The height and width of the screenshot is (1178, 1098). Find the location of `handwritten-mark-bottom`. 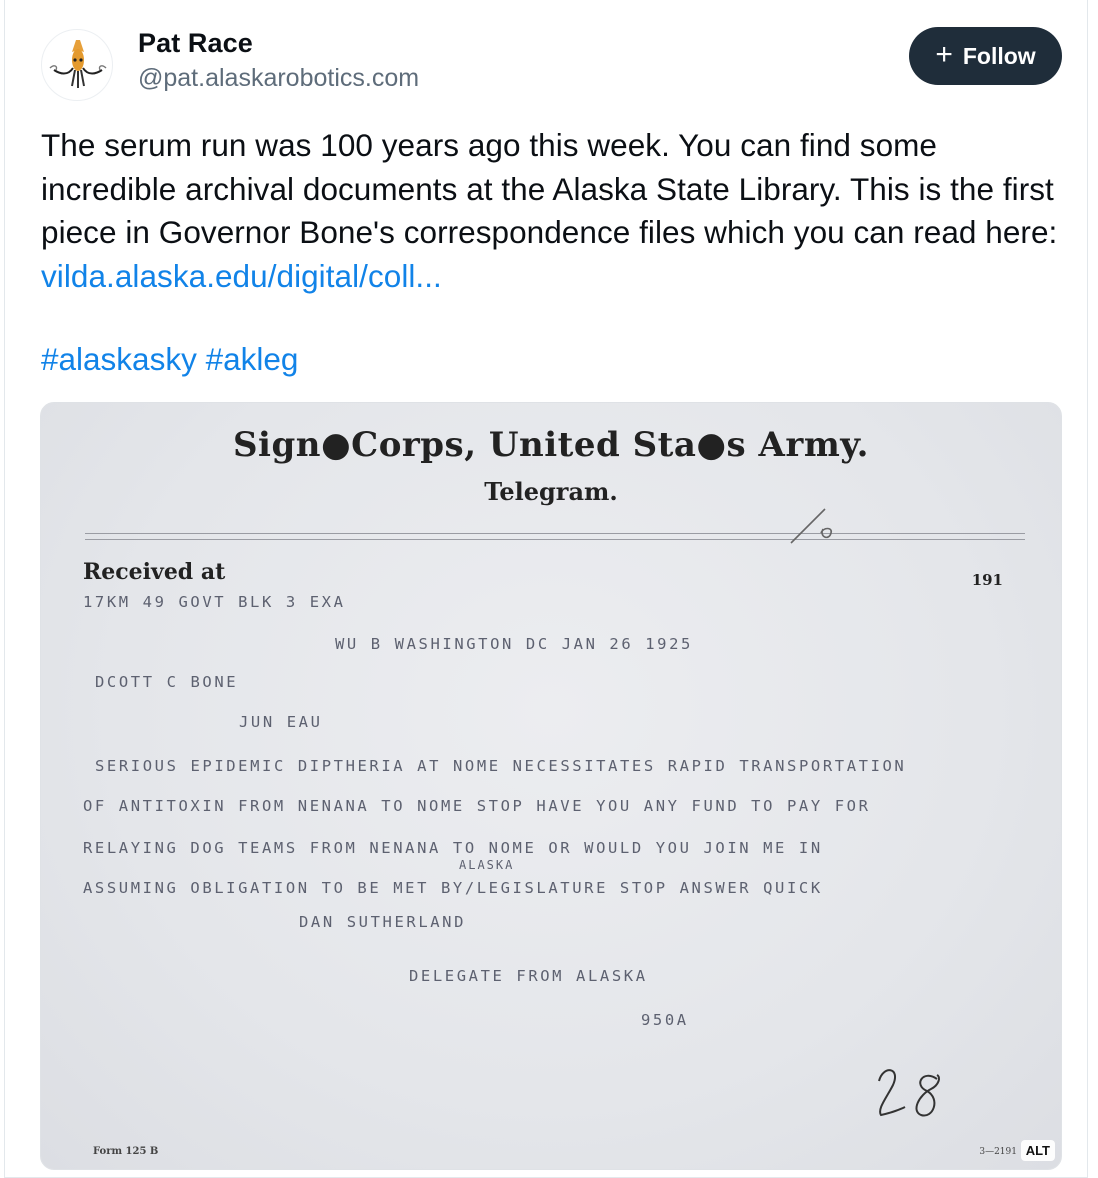

handwritten-mark-bottom is located at coordinates (909, 1093).